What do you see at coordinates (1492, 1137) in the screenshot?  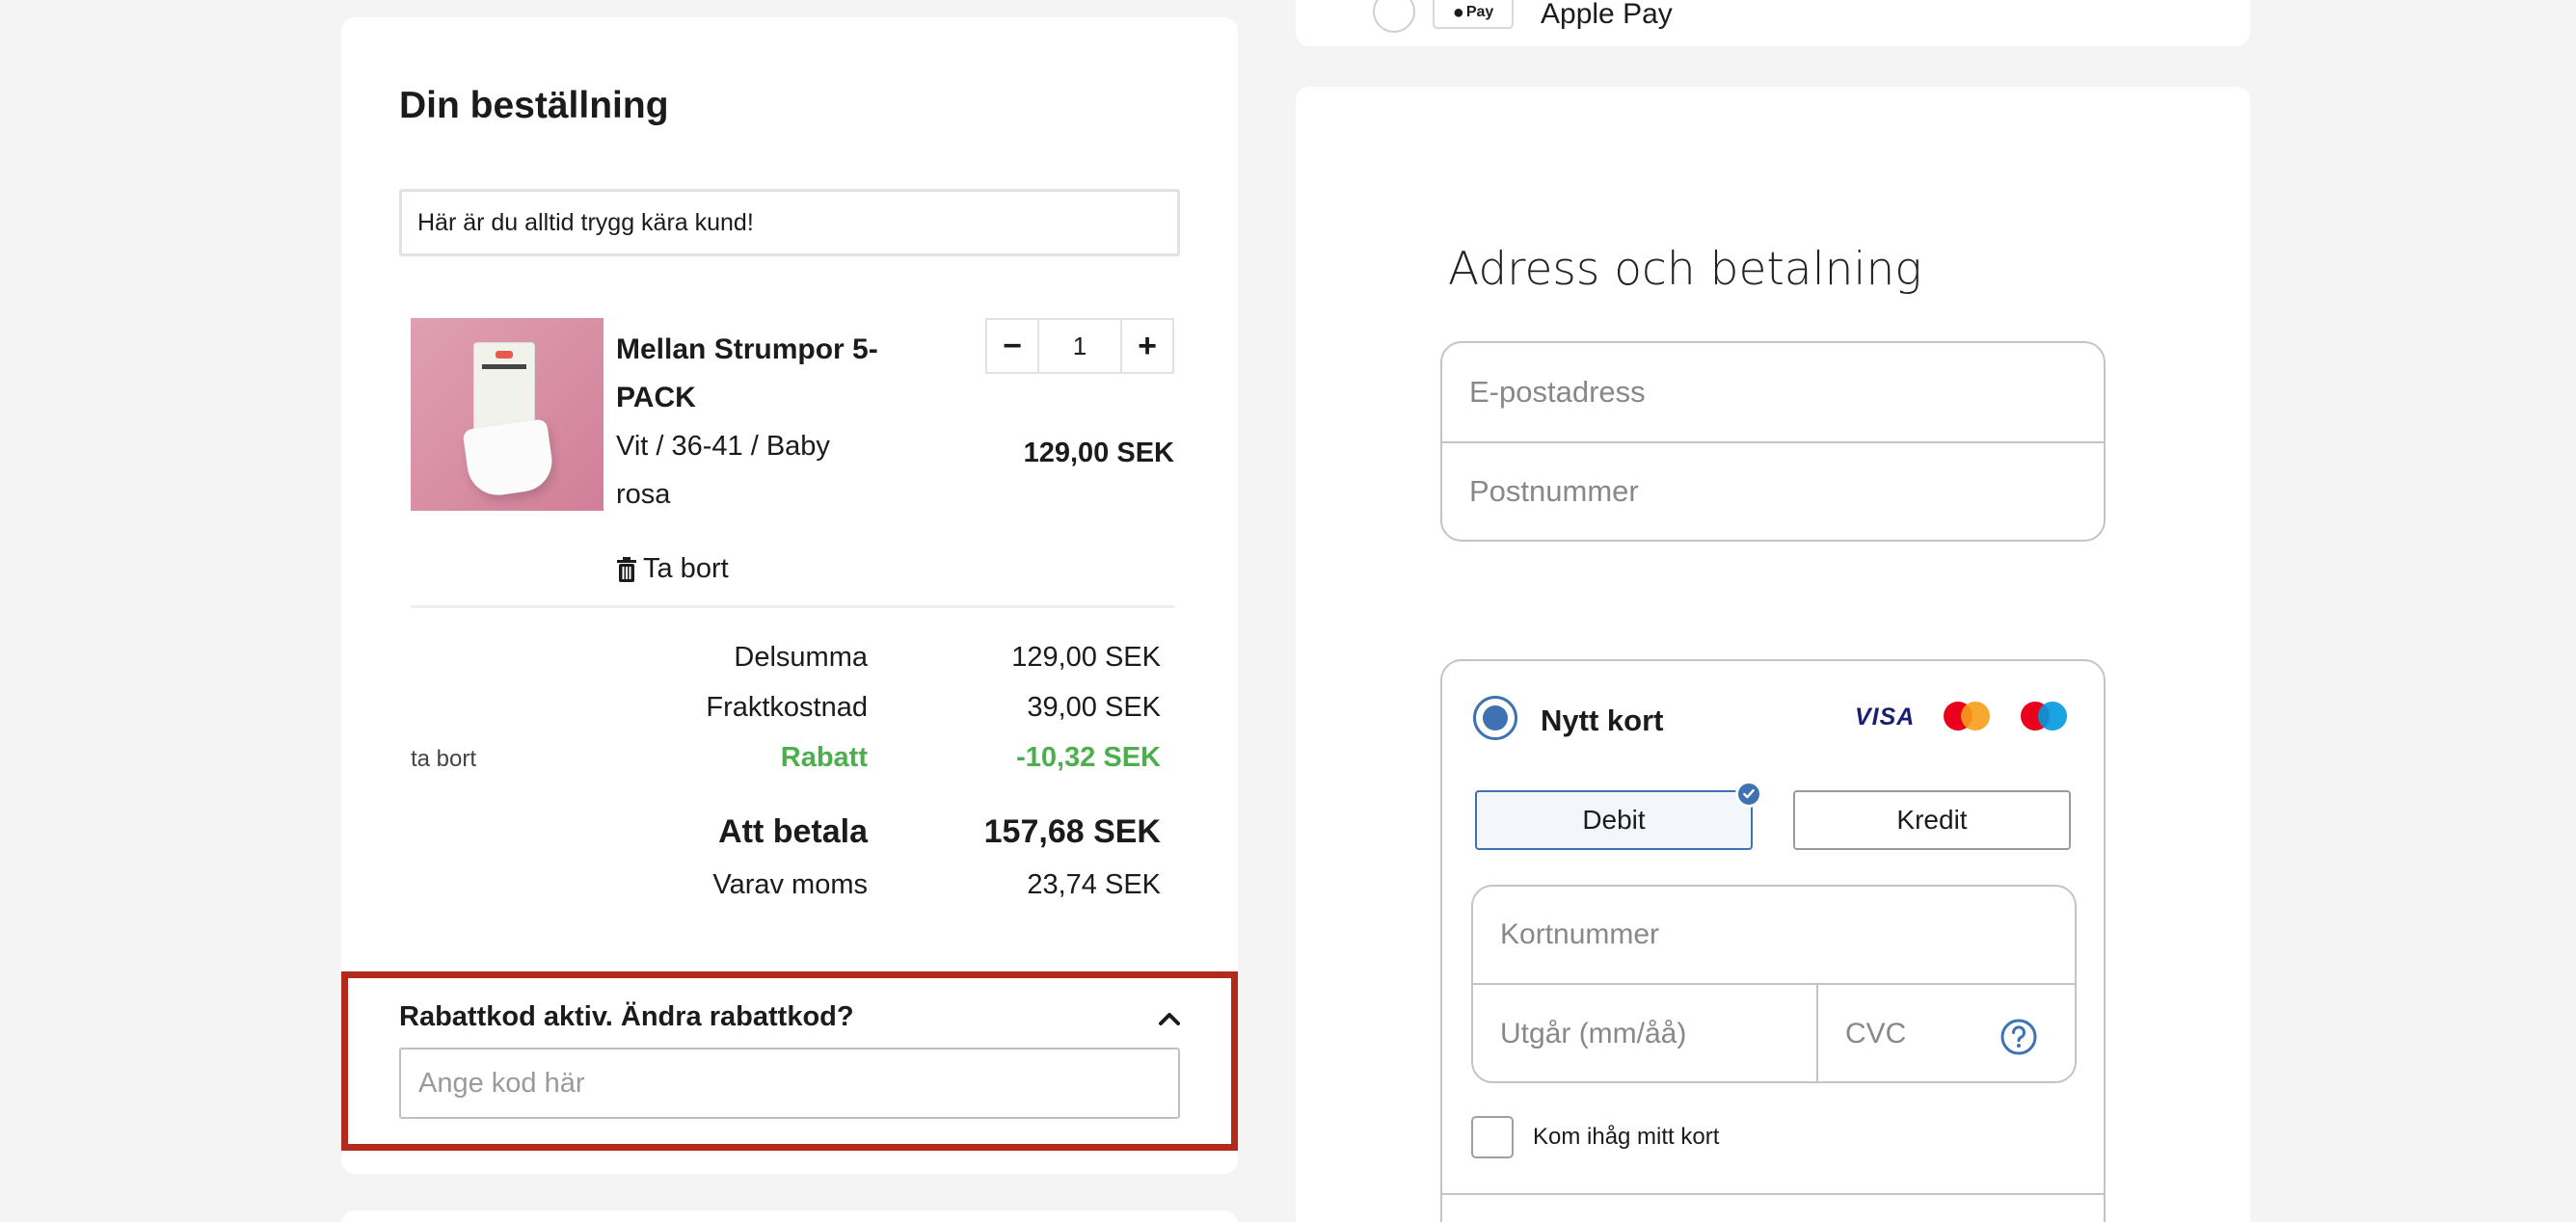 I see `remember-card-checkbox` at bounding box center [1492, 1137].